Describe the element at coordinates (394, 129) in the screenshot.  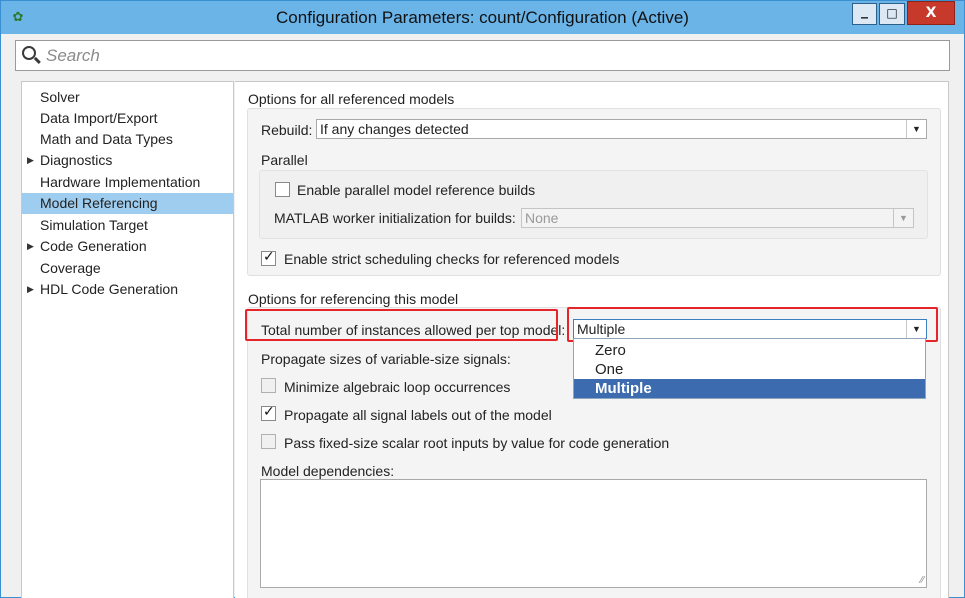
I see `rebuild-select-value: If any changes detected` at that location.